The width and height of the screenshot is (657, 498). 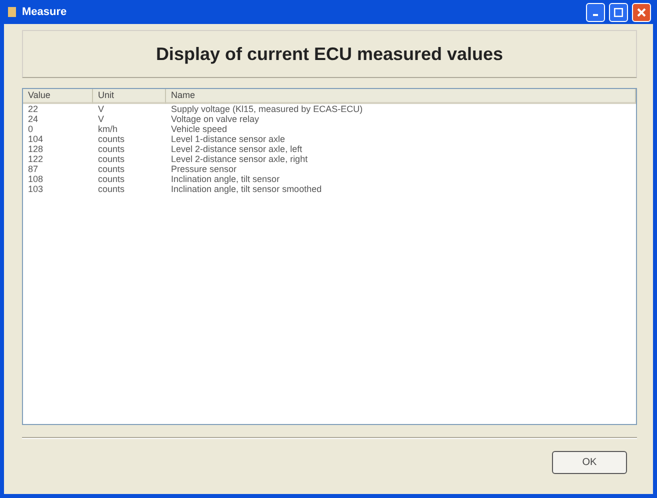 What do you see at coordinates (225, 179) in the screenshot?
I see `table-cell-text: Inclination angle, tilt sensor` at bounding box center [225, 179].